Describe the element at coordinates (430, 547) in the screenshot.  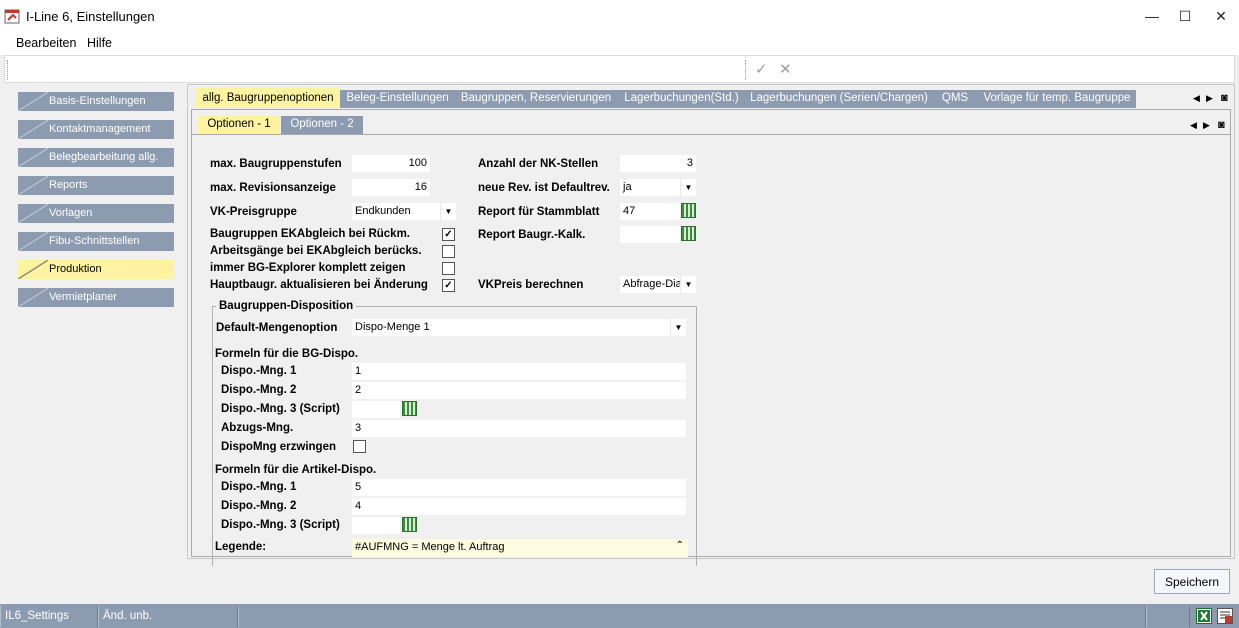
I see `legende-text: #AUFMNG = Menge lt. Auftrag` at that location.